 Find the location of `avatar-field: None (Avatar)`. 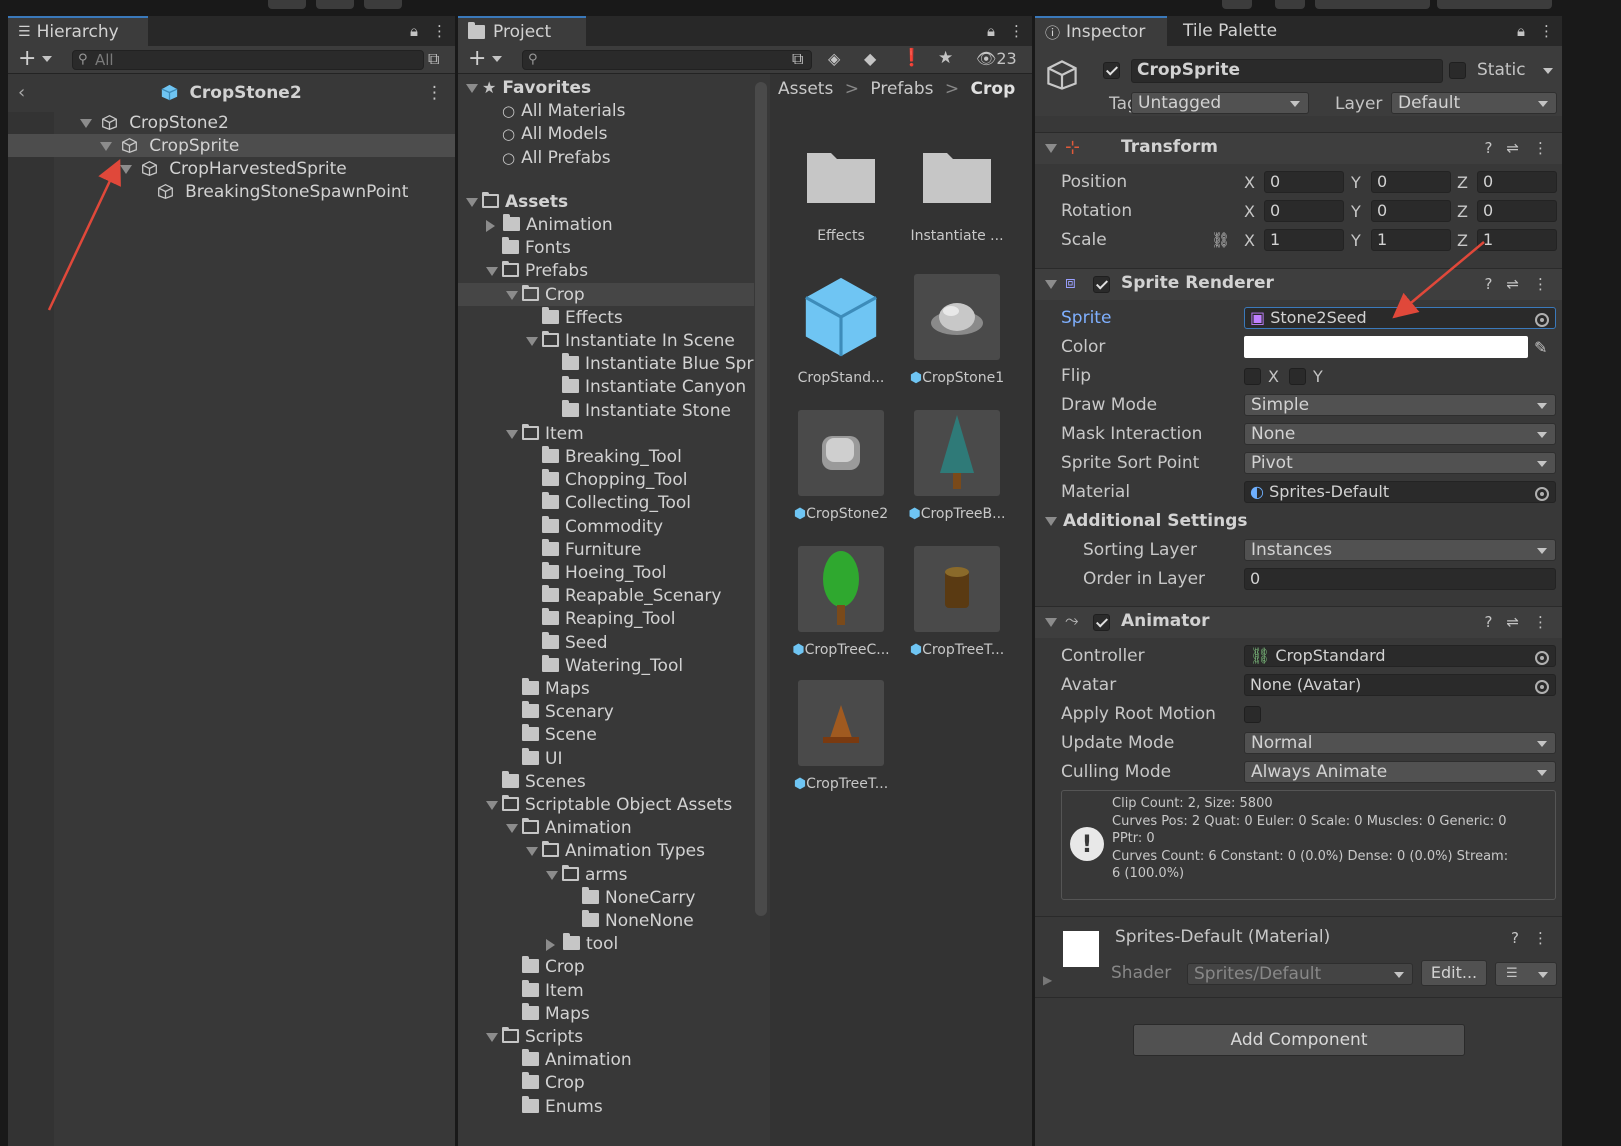

avatar-field: None (Avatar) is located at coordinates (1400, 685).